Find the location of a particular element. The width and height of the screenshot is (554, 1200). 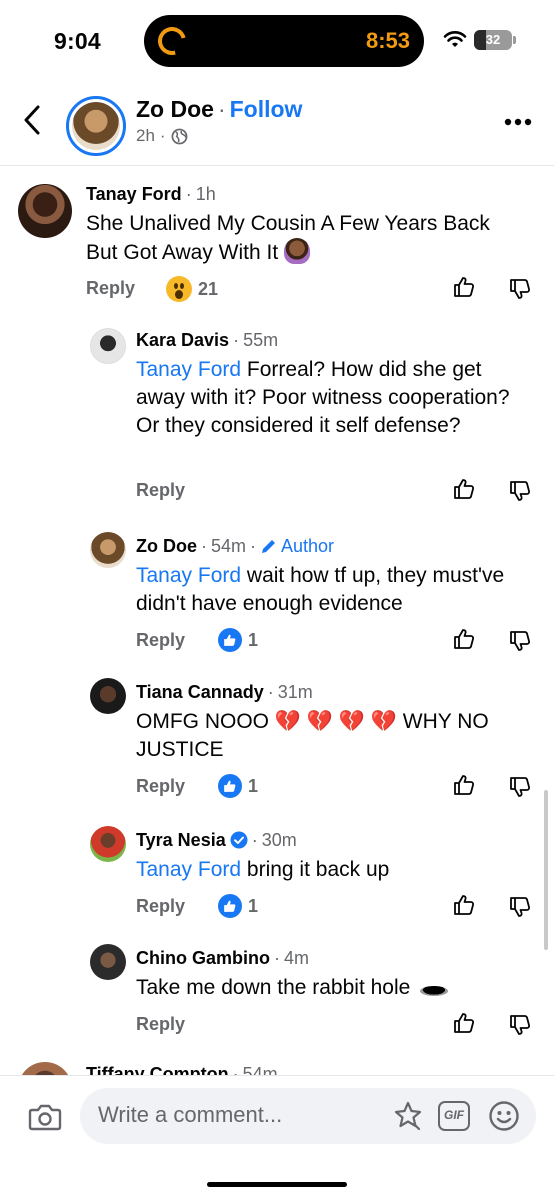

comment-header: Tyra Nesia · 30m is located at coordinates (216, 840).